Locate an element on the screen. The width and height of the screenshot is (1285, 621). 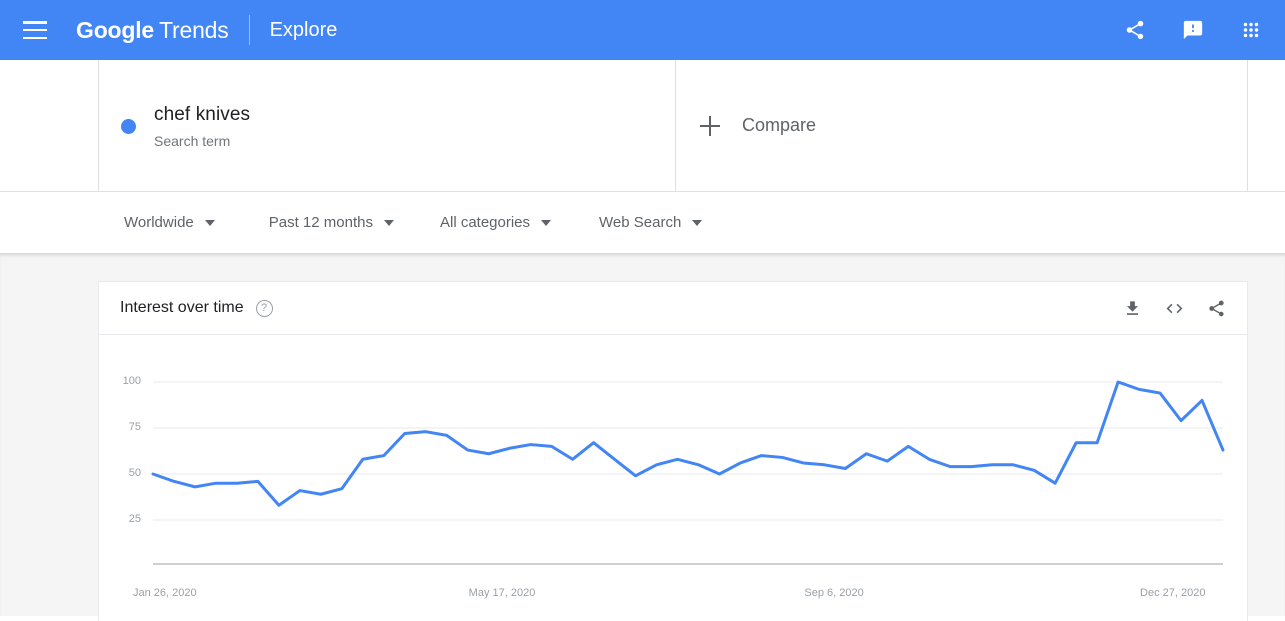
embed-code-icon is located at coordinates (1174, 308).